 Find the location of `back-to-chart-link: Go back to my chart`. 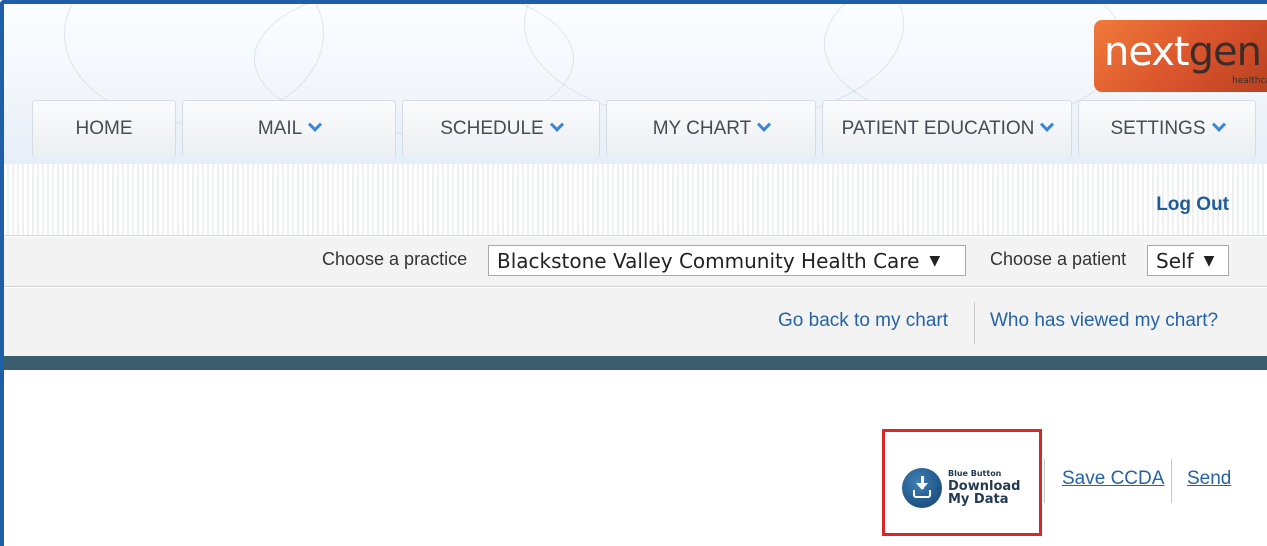

back-to-chart-link: Go back to my chart is located at coordinates (863, 321).